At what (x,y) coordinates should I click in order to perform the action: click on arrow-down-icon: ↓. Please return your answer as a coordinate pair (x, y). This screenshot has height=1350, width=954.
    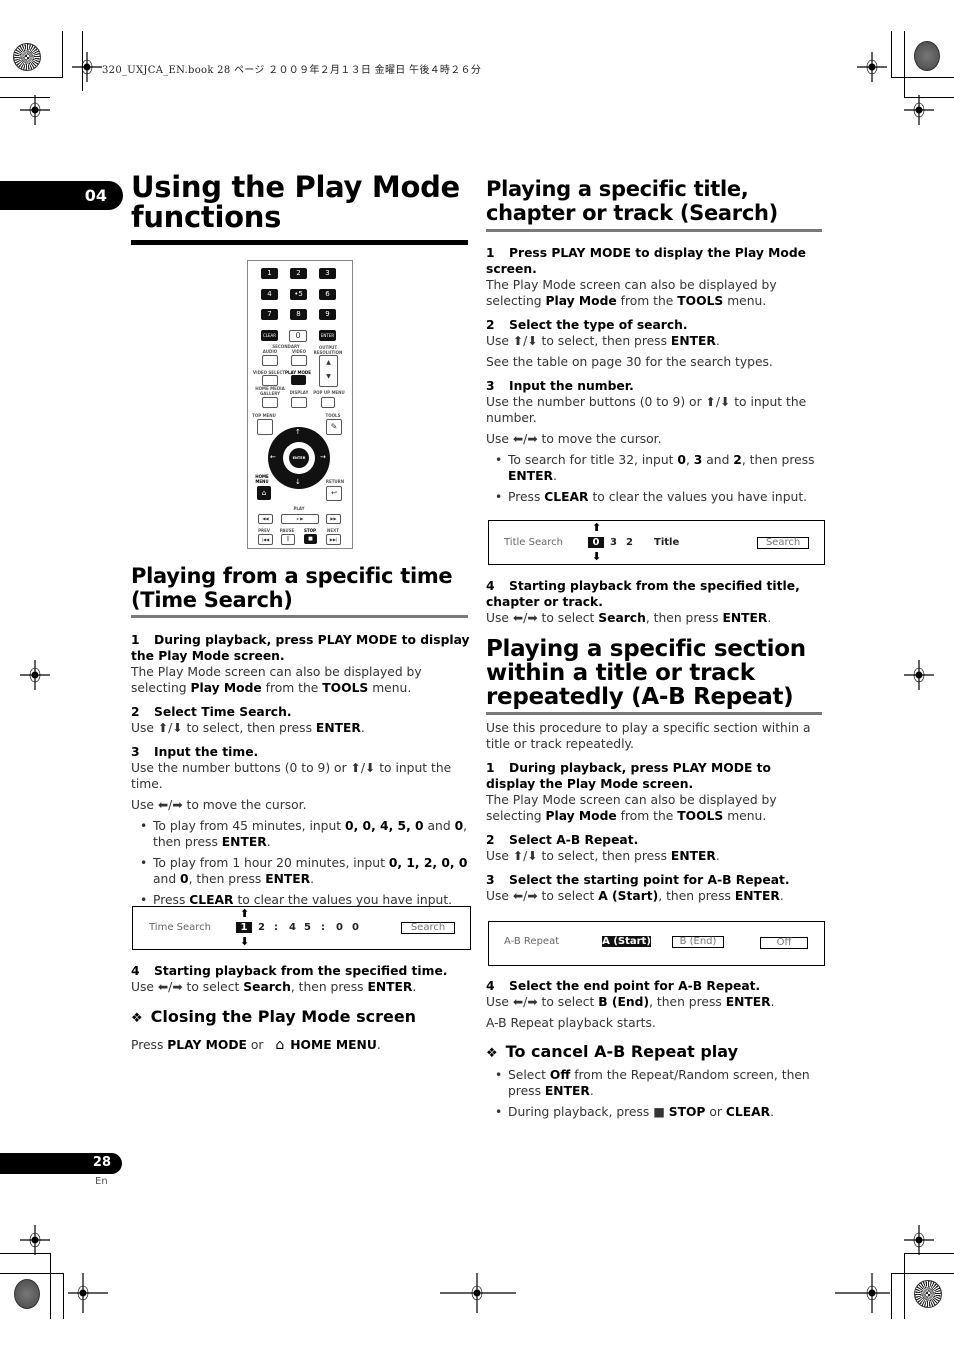
    Looking at the image, I should click on (298, 482).